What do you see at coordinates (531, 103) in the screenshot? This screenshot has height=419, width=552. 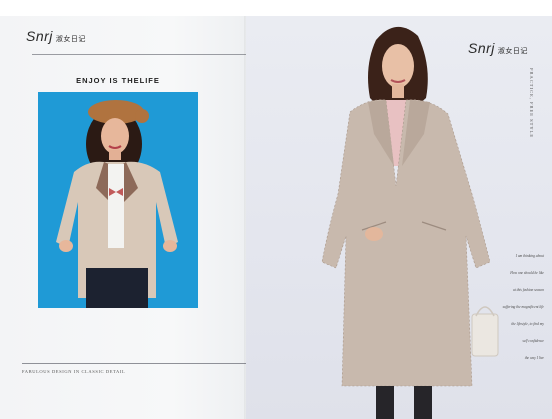 I see `vertical-tagline: PRACTICE, FREE STYLE` at bounding box center [531, 103].